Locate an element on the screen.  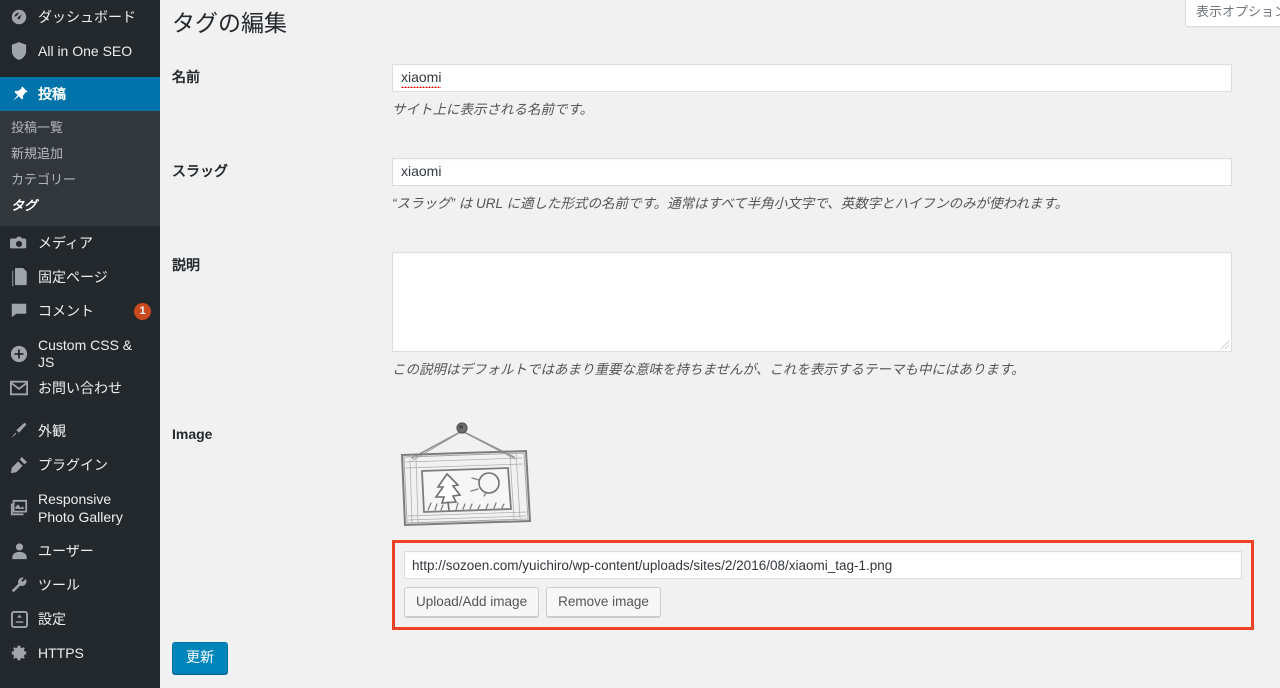
wrench-icon is located at coordinates (19, 585).